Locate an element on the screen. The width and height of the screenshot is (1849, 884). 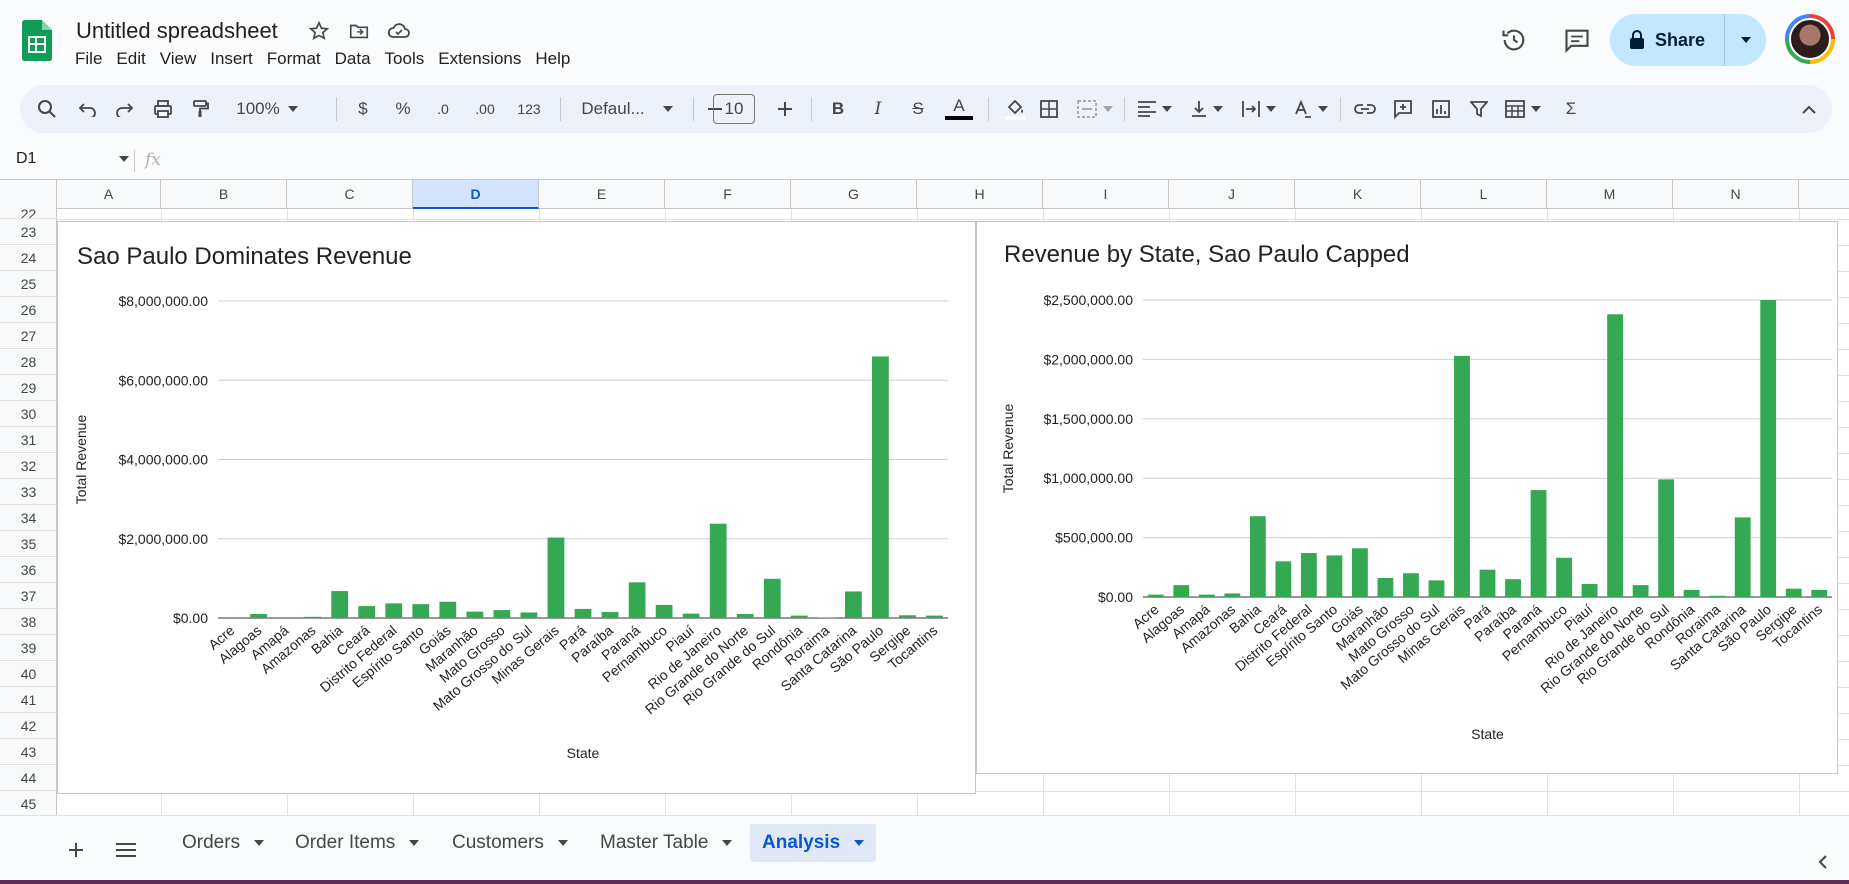
menu-format: Format is located at coordinates (294, 59).